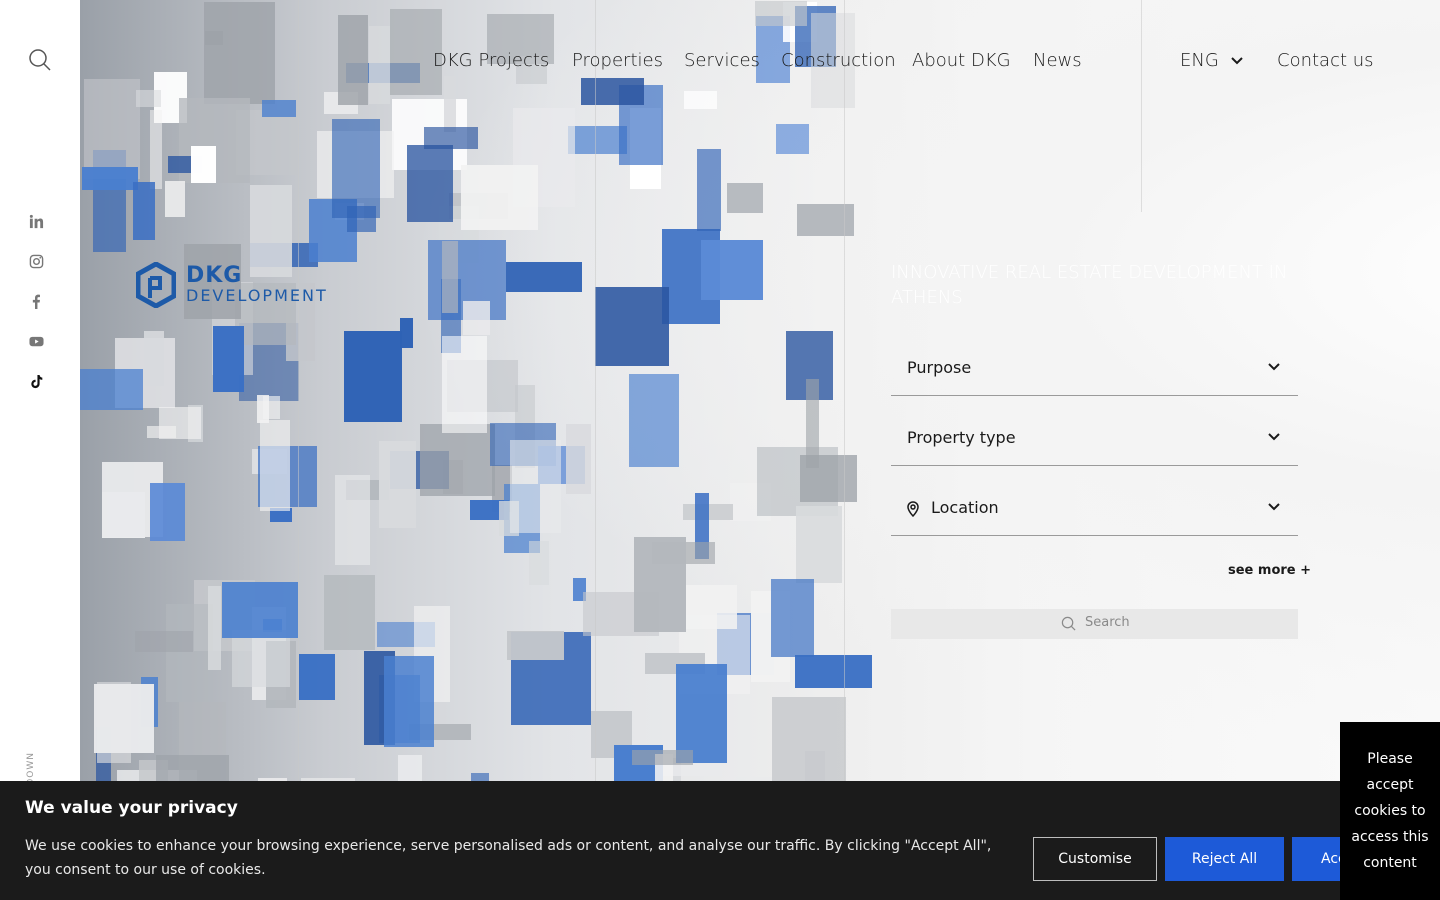 Image resolution: width=1440 pixels, height=900 pixels. Describe the element at coordinates (1057, 60) in the screenshot. I see `nav-news: News` at that location.